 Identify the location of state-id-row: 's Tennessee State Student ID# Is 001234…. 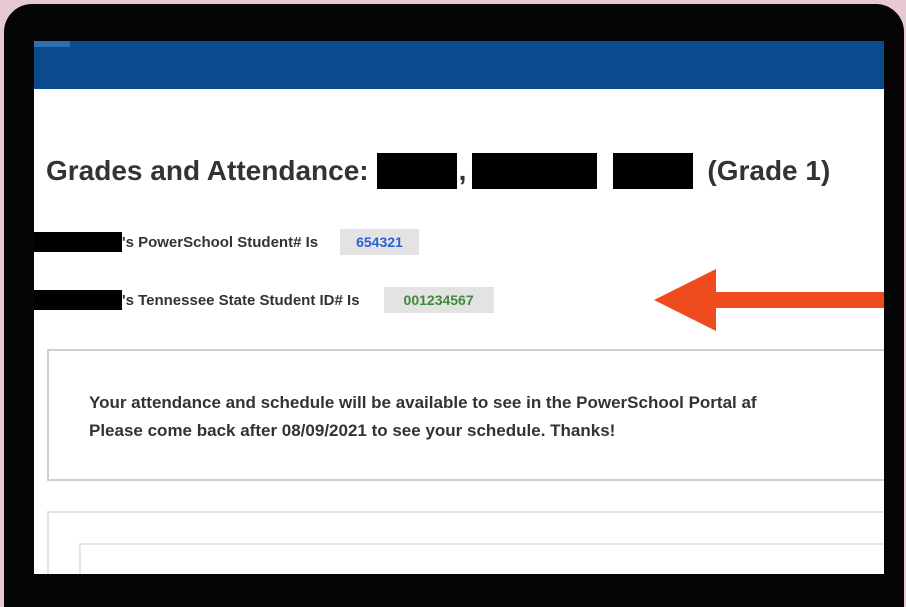
(264, 300).